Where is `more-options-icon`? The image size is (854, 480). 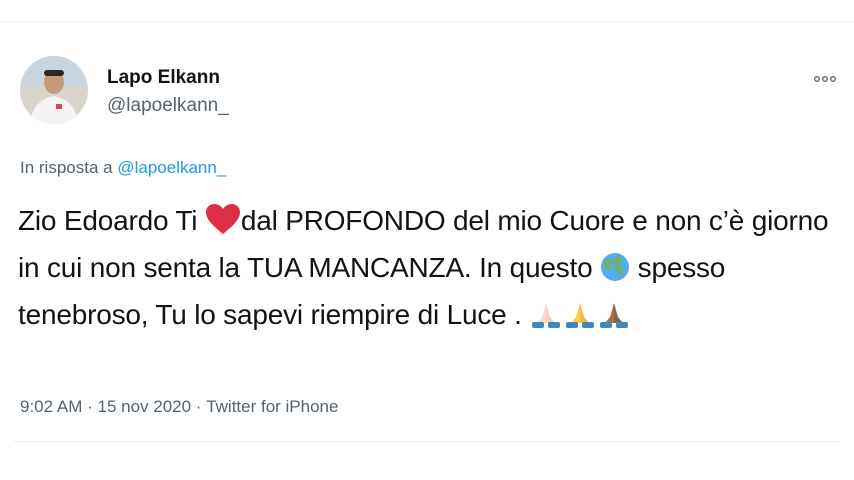
more-options-icon is located at coordinates (825, 79).